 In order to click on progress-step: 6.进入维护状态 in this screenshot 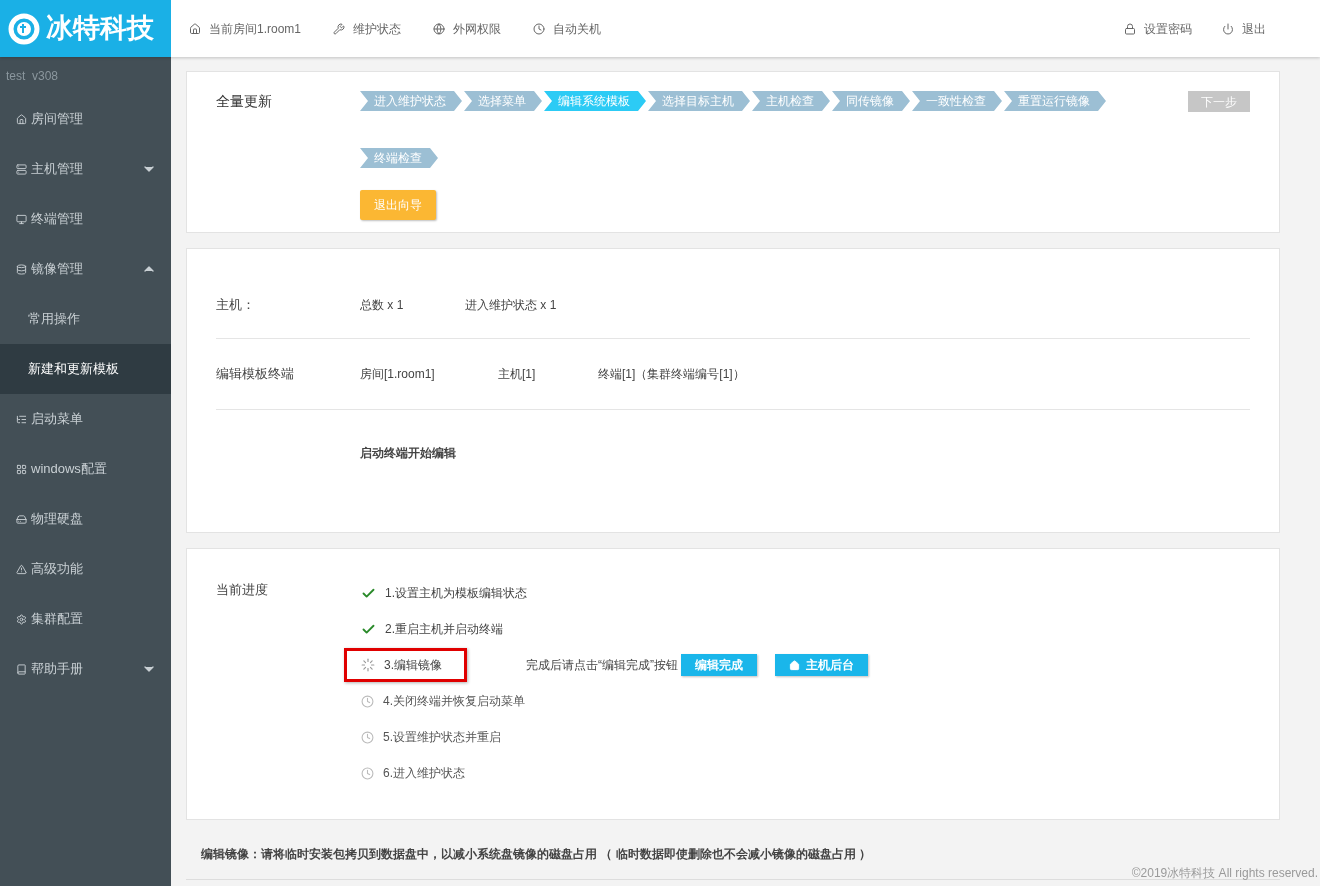, I will do `click(417, 773)`.